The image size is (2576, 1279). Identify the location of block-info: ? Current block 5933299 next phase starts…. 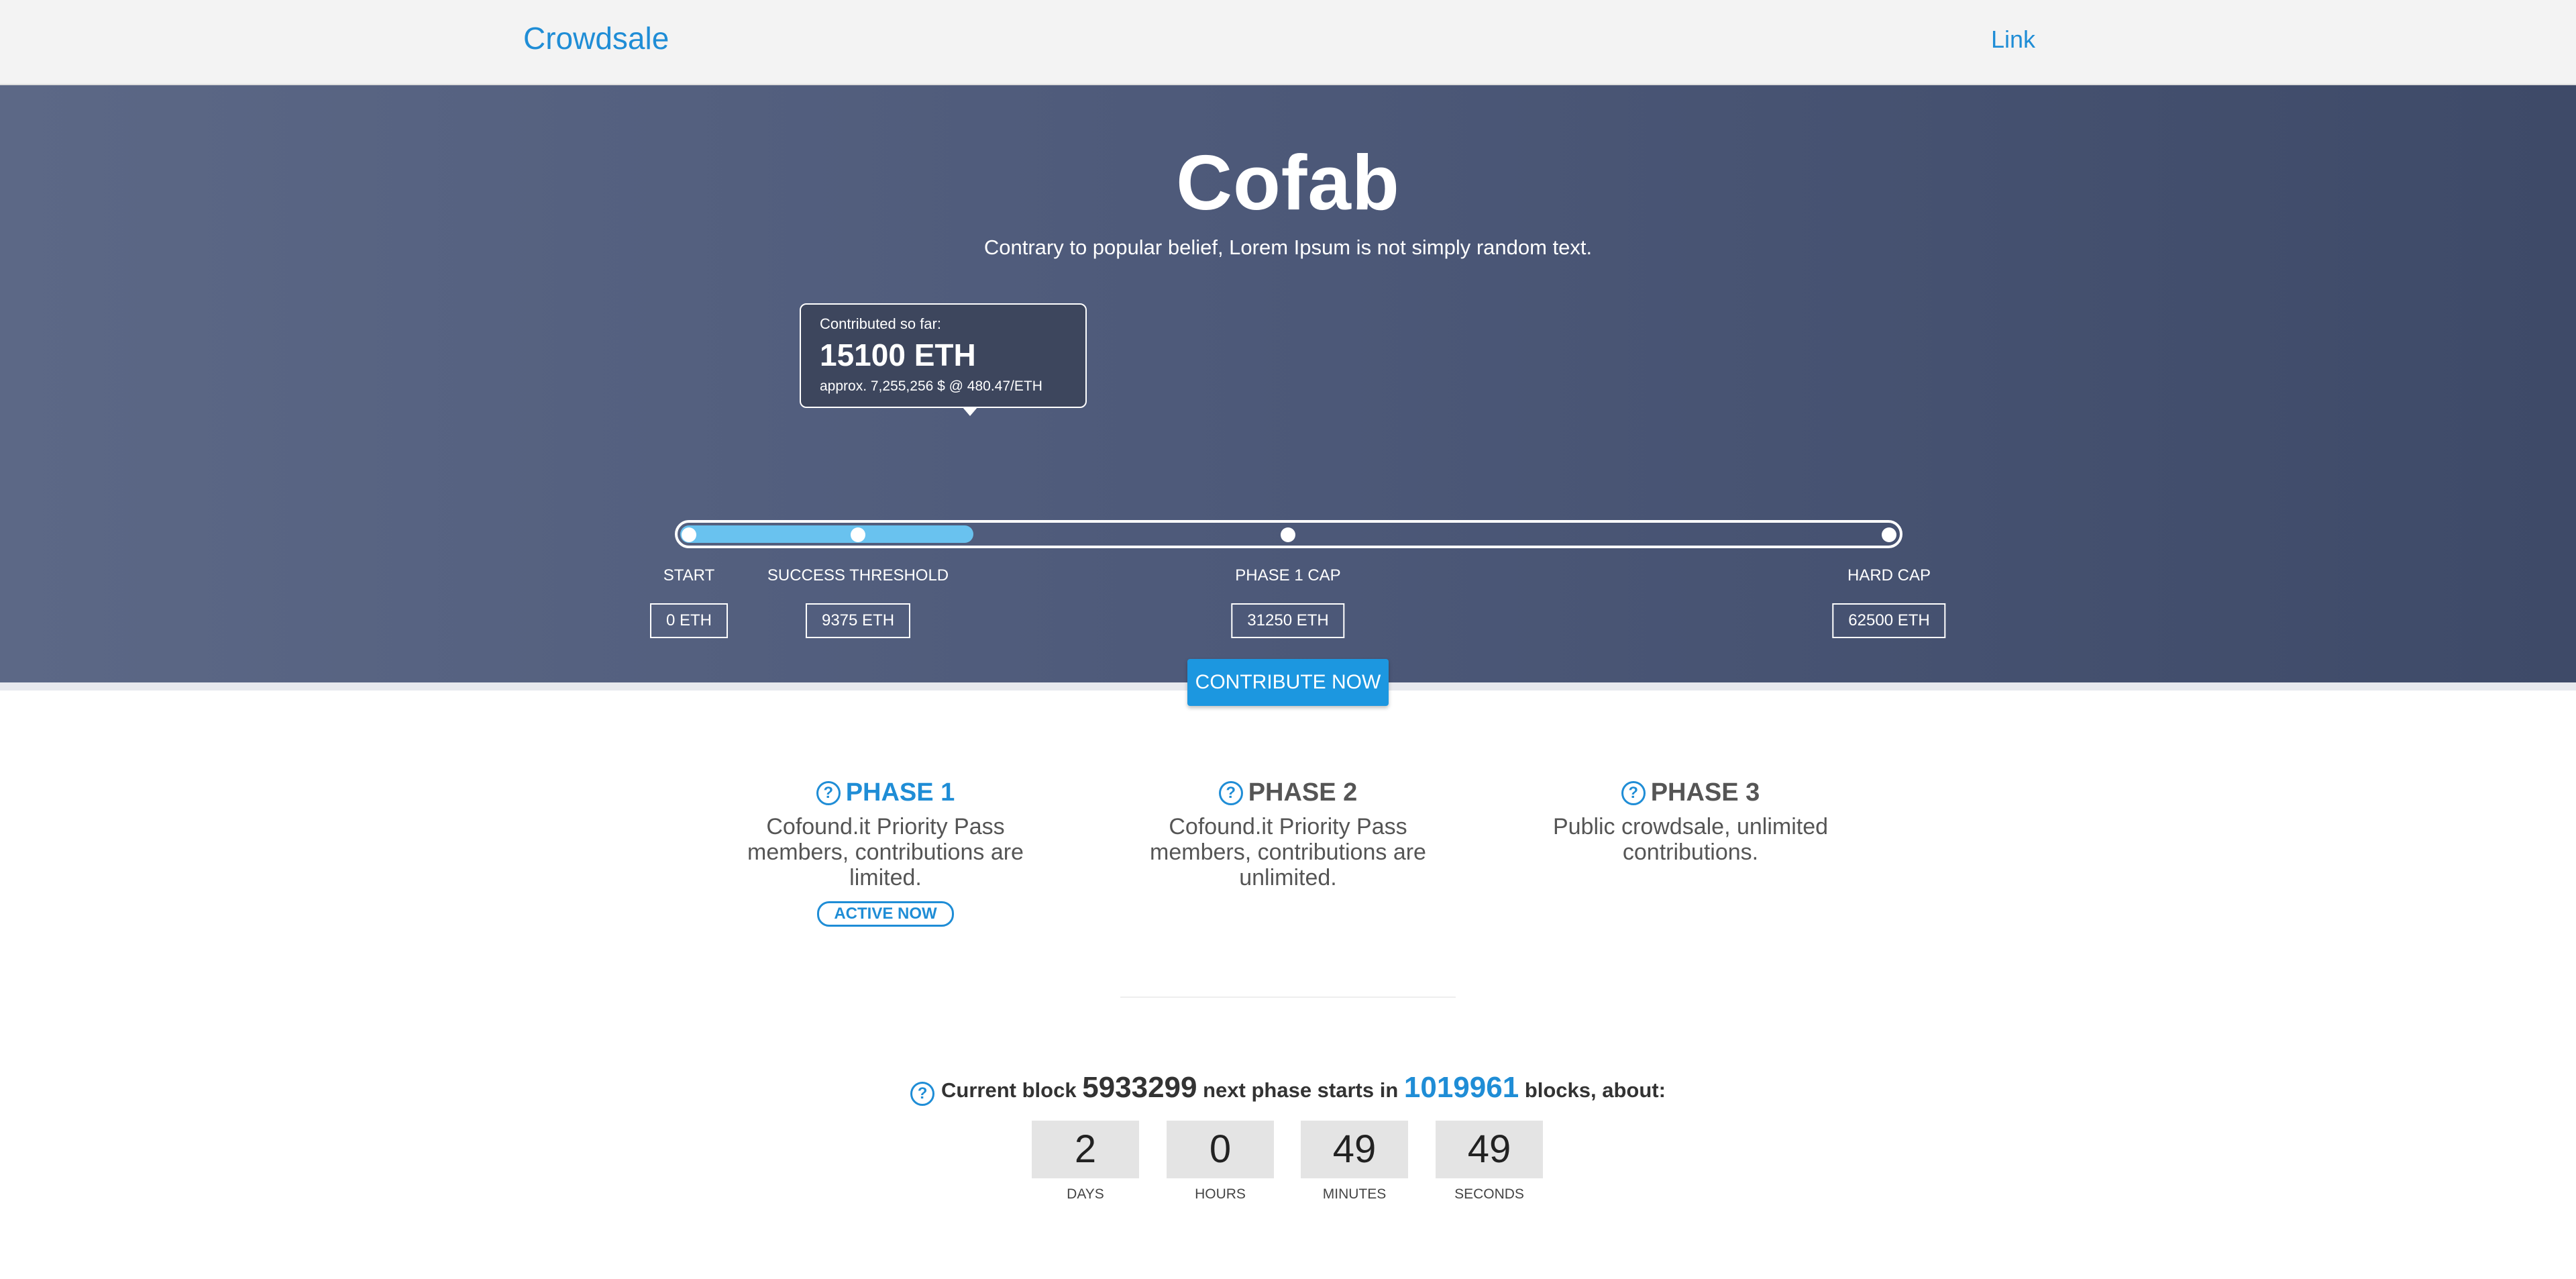
(1288, 1088).